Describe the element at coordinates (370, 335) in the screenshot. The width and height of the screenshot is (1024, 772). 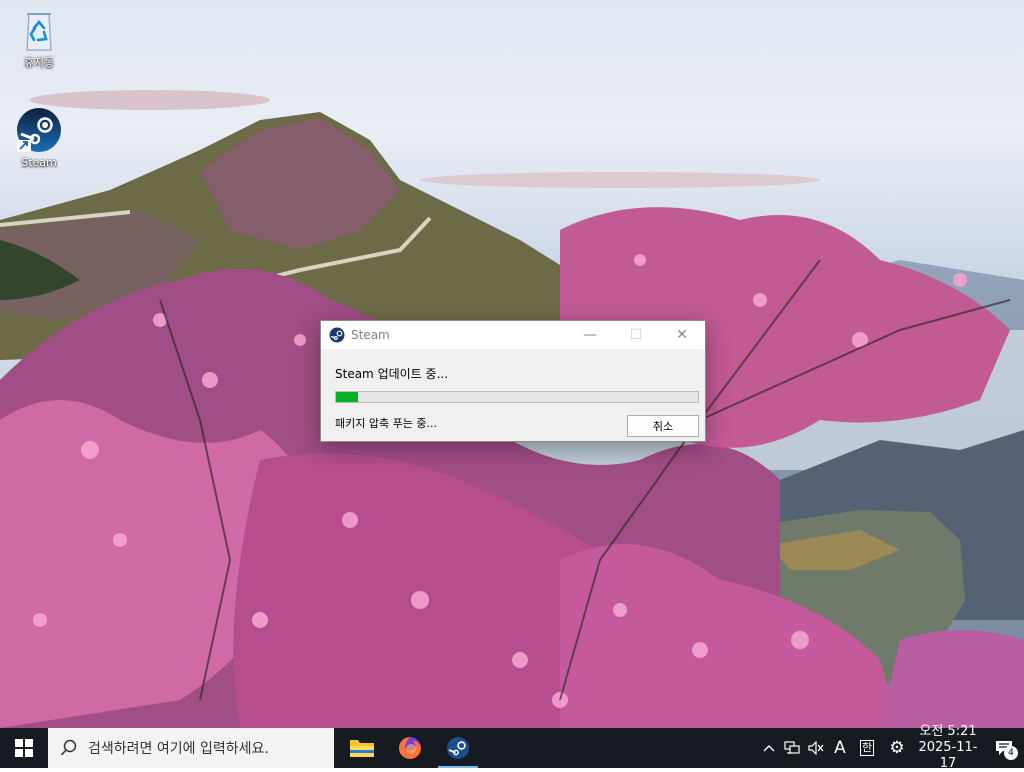
I see `dialog-title: Steam` at that location.